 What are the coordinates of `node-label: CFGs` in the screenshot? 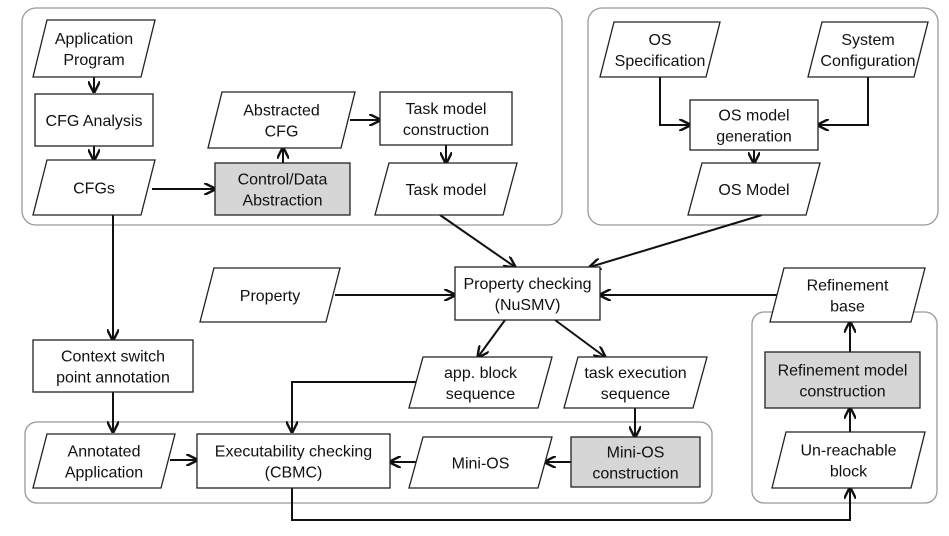 It's located at (94, 189).